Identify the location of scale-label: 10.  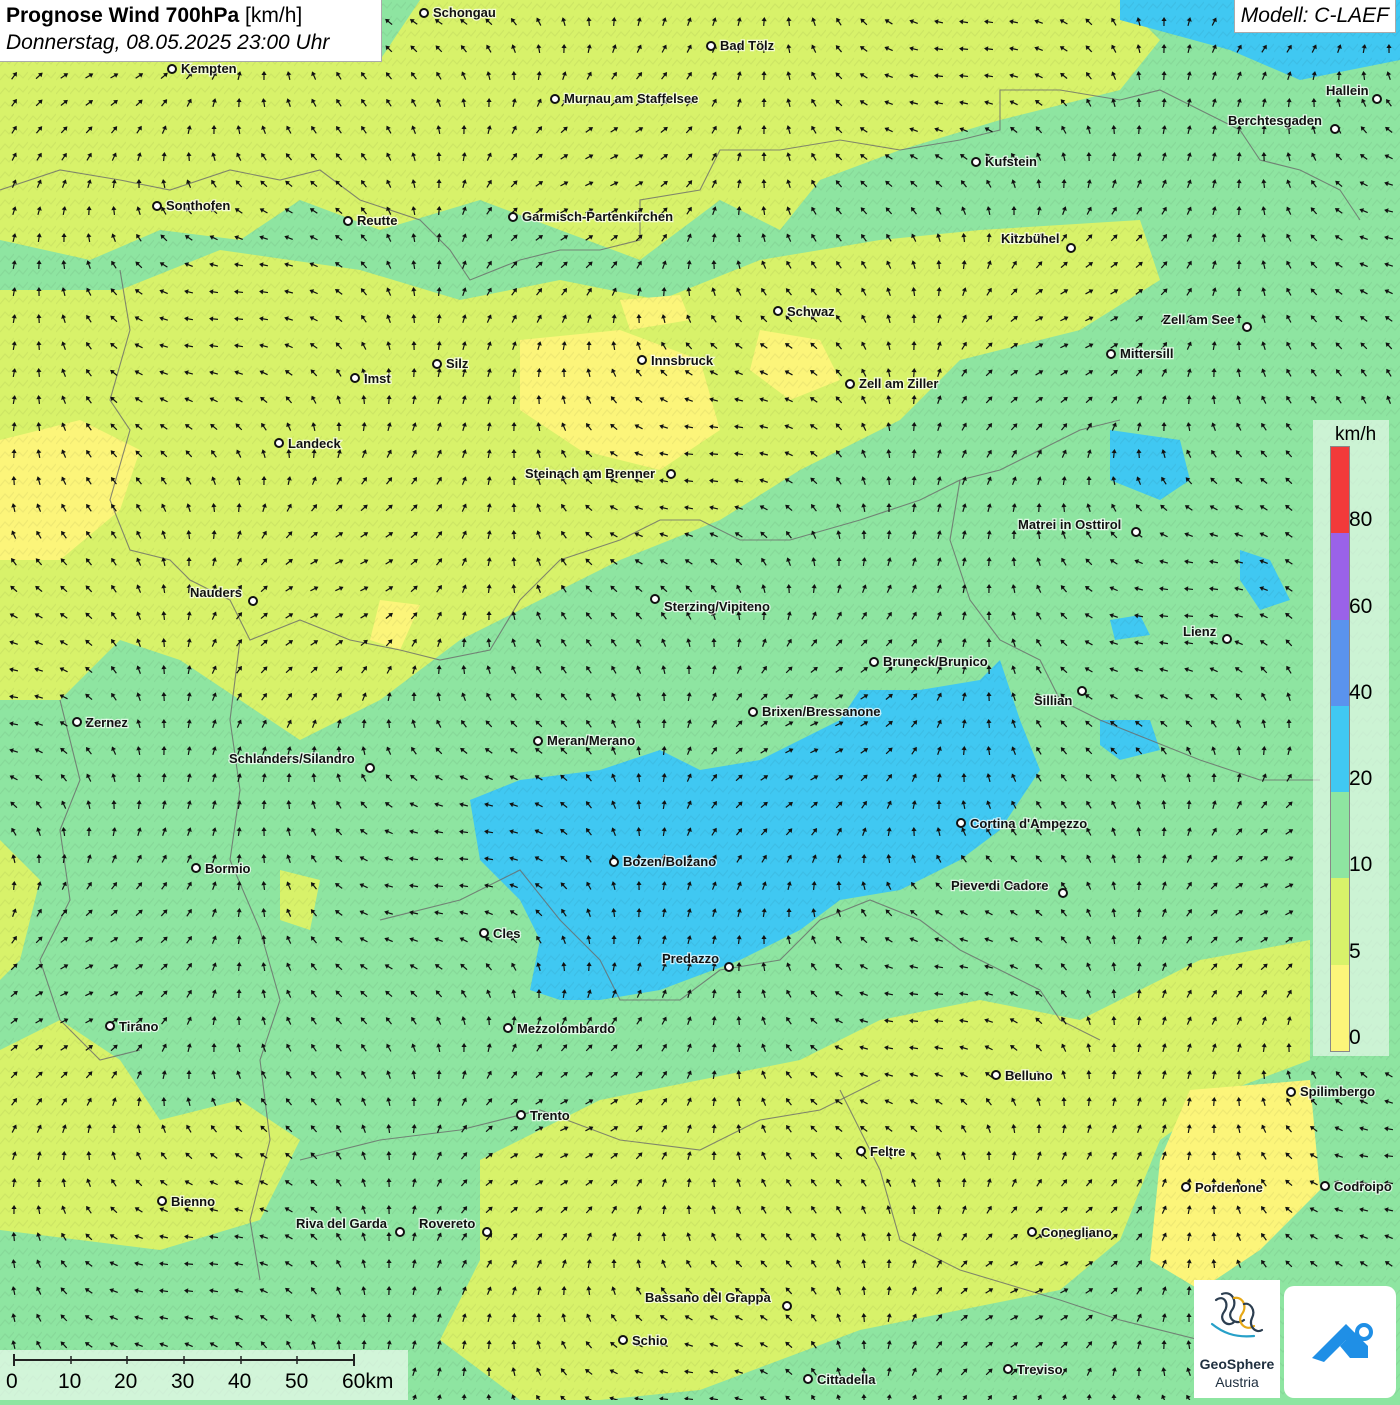
(69, 1382).